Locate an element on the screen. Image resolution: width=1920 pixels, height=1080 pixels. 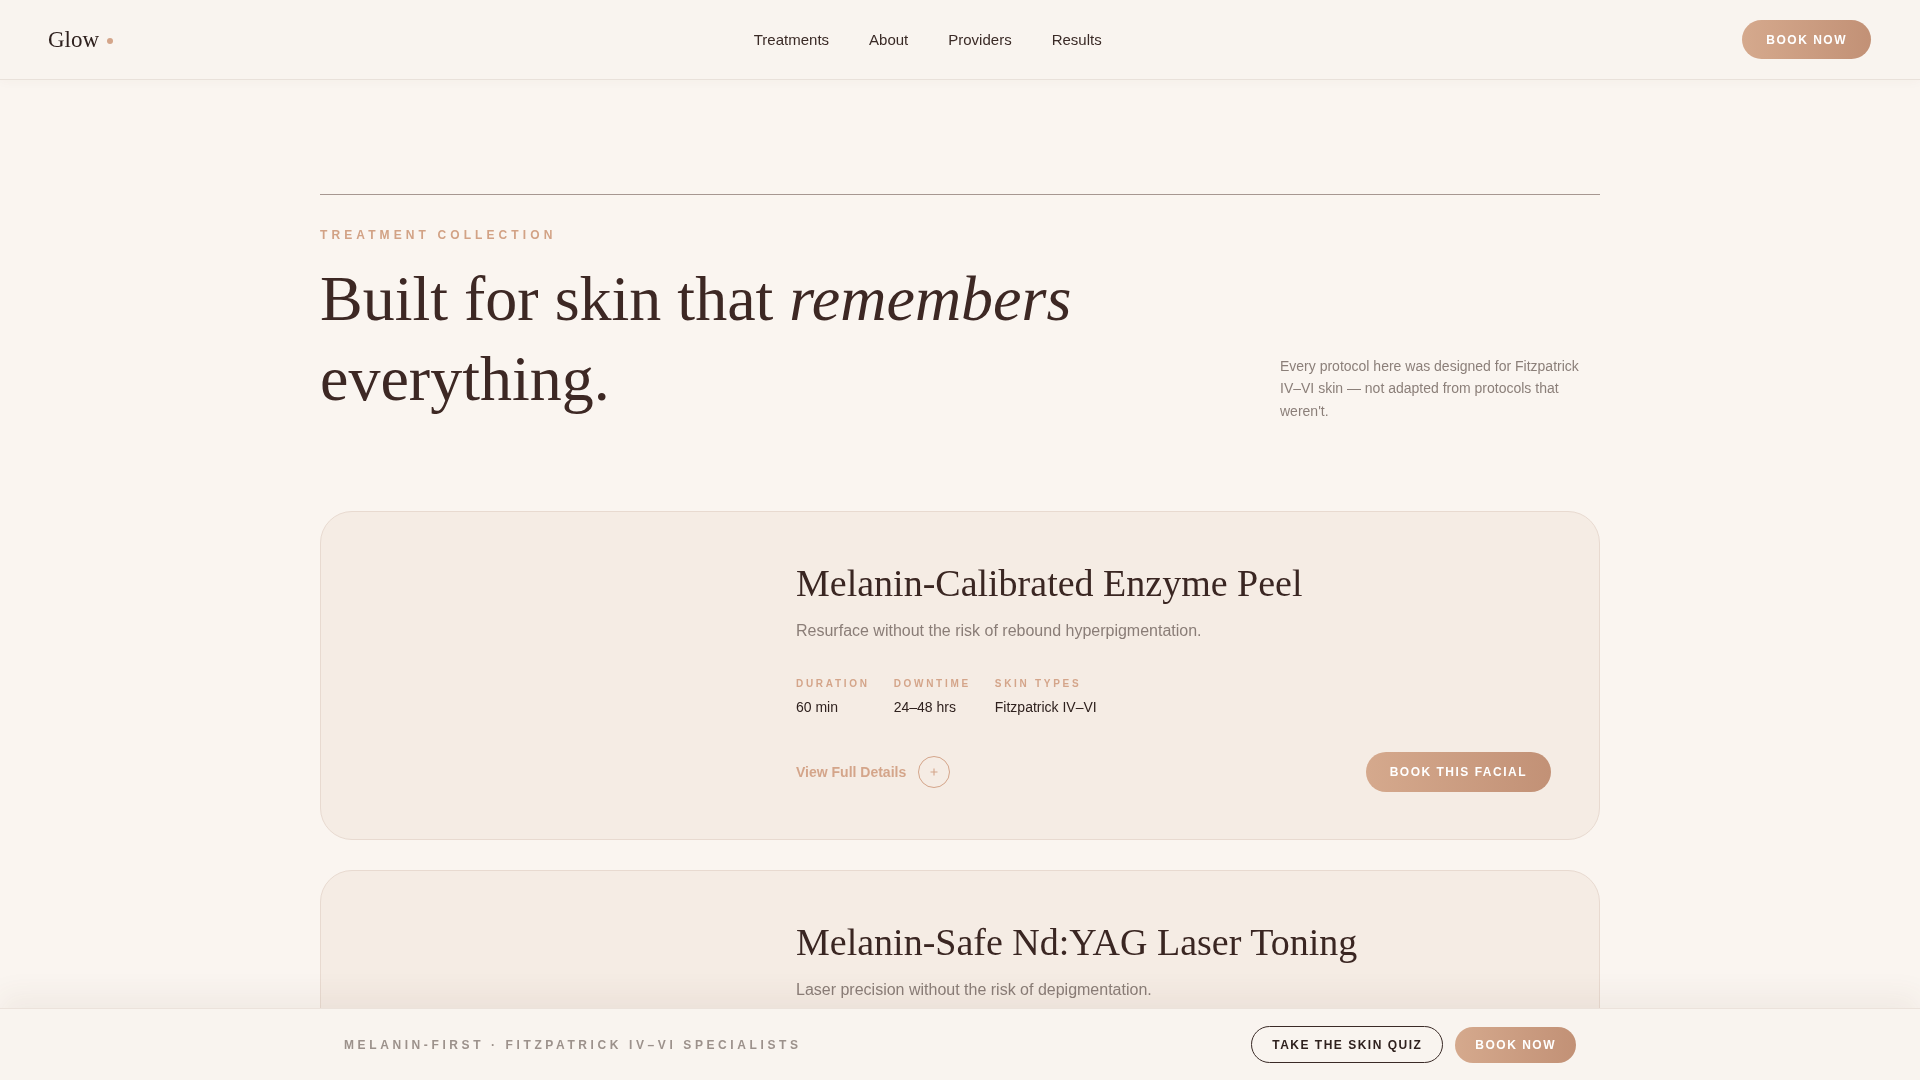
nav-link: Treatments is located at coordinates (791, 39).